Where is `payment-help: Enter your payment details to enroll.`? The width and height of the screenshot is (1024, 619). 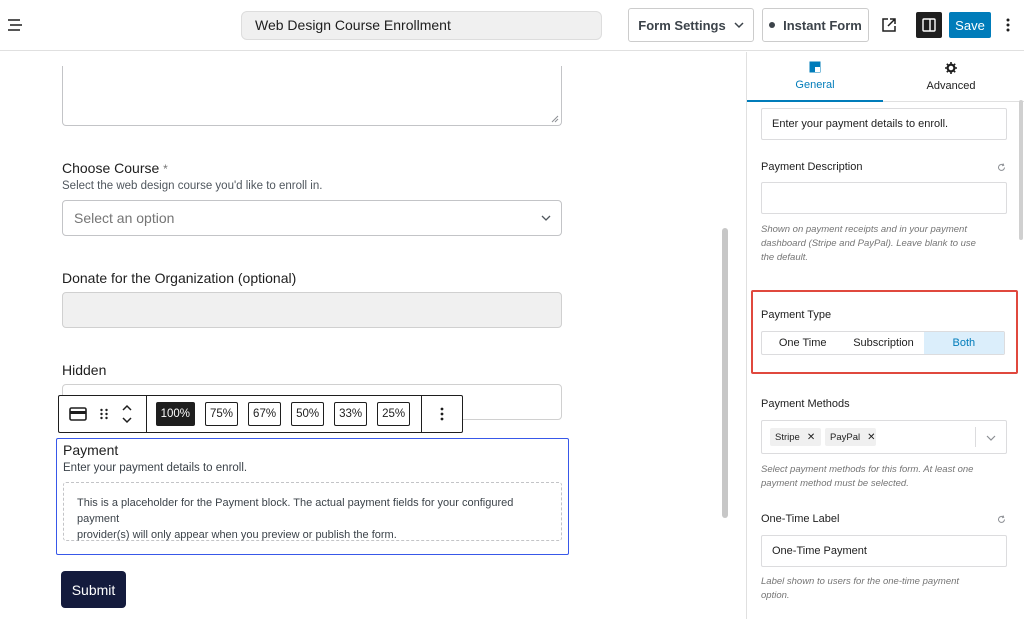
payment-help: Enter your payment details to enroll. is located at coordinates (155, 468).